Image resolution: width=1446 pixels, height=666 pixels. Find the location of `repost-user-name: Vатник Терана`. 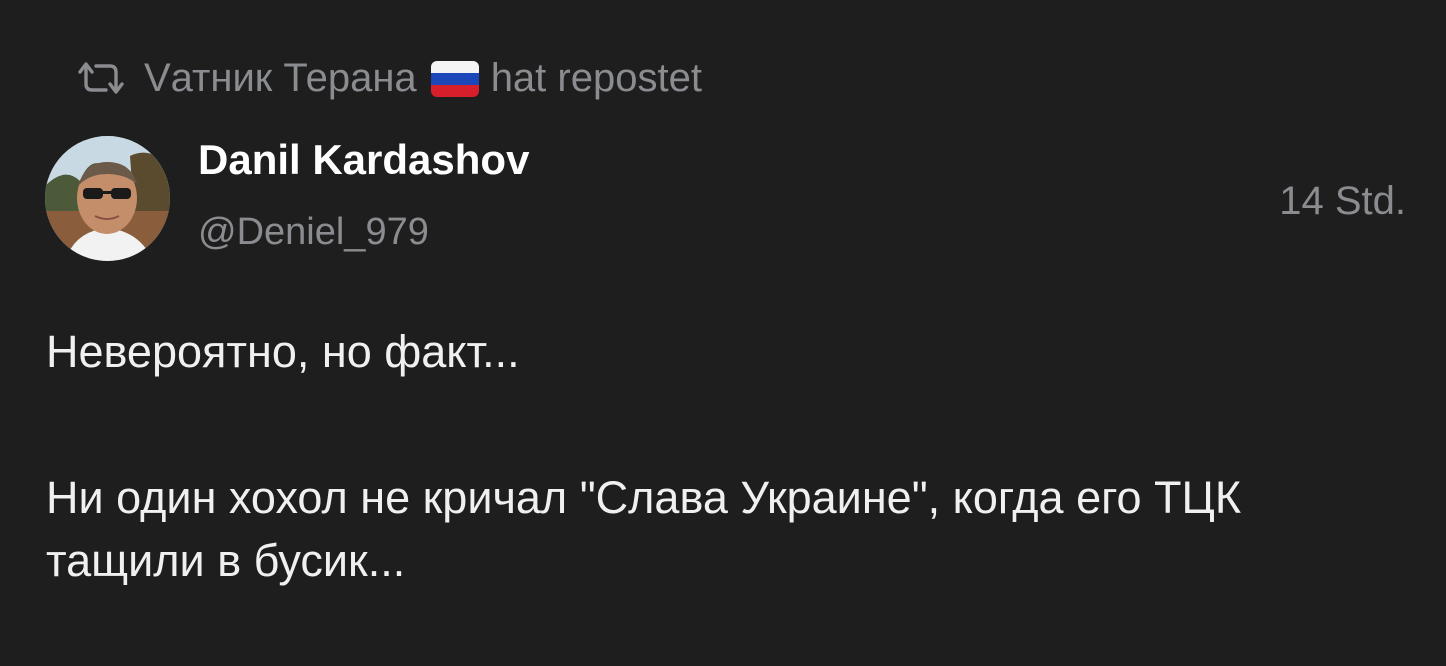

repost-user-name: Vатник Терана is located at coordinates (280, 78).